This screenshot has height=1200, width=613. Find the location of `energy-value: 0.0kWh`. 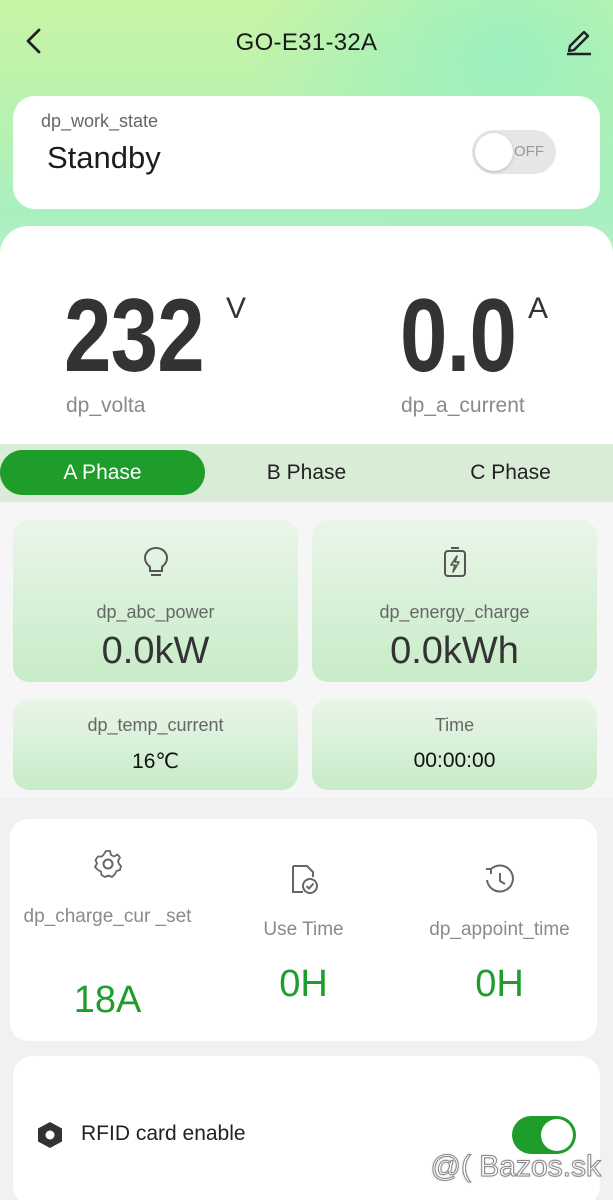

energy-value: 0.0kWh is located at coordinates (454, 651).